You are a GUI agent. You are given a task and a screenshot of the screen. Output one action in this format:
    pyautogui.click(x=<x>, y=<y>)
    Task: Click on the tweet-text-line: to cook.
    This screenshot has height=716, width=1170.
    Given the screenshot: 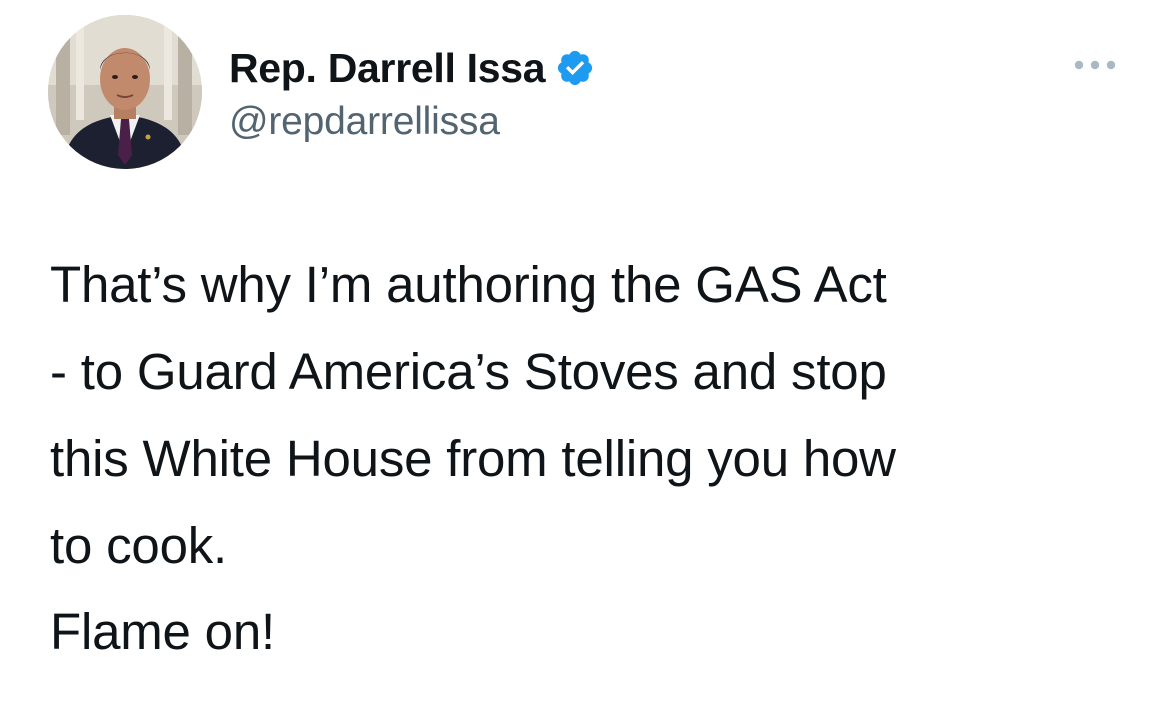 What is the action you would take?
    pyautogui.click(x=138, y=545)
    